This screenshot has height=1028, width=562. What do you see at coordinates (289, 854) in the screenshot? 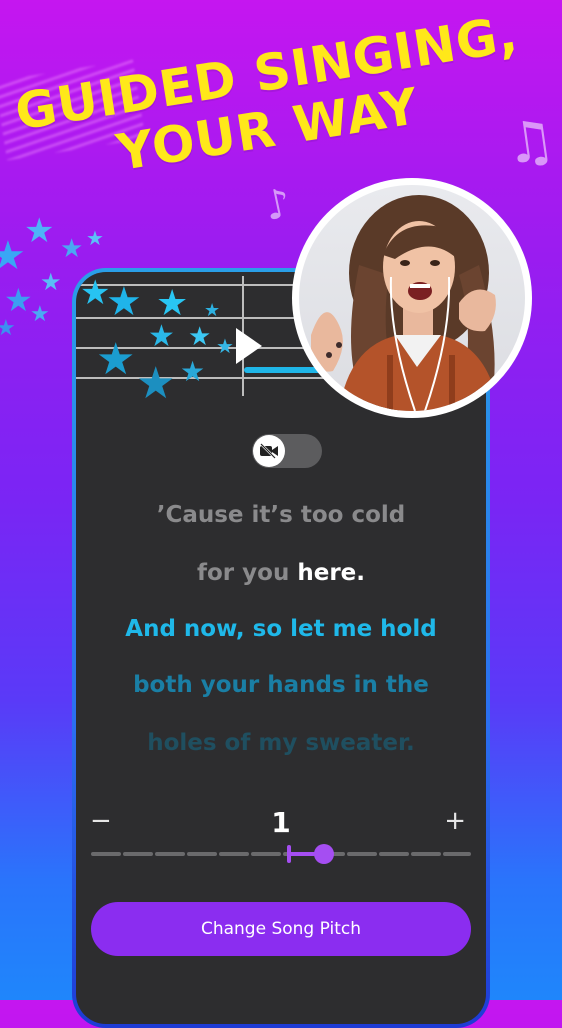
I see `pitch-slider-origin` at bounding box center [289, 854].